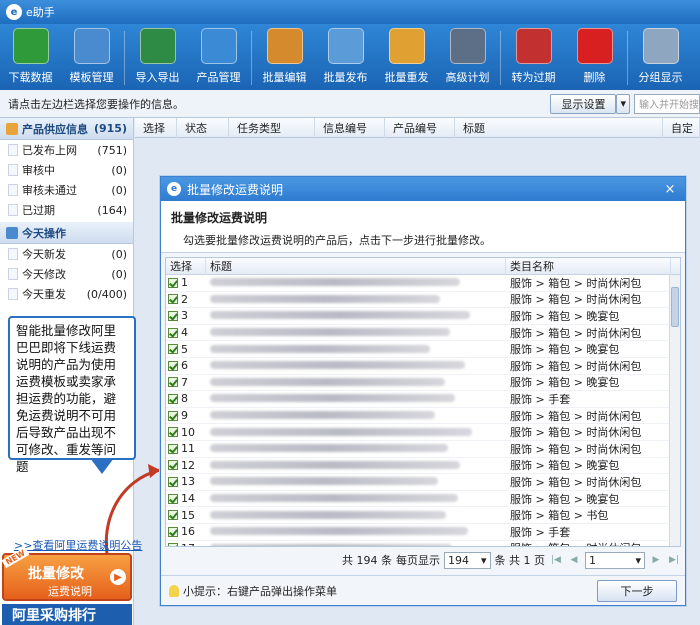 The height and width of the screenshot is (625, 700). Describe the element at coordinates (272, 127) in the screenshot. I see `col-header: 任务类型` at that location.